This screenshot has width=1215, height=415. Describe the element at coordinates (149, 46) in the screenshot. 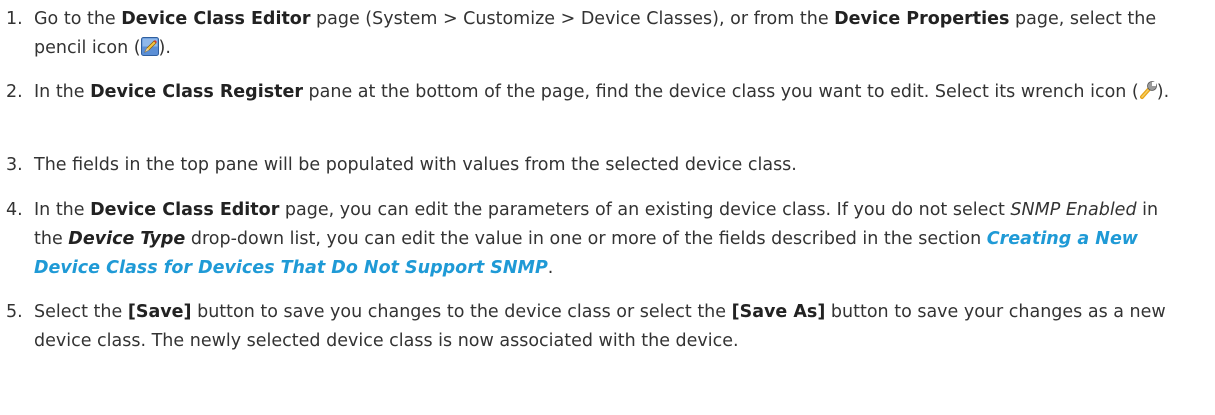

I see `pencil-icon` at that location.